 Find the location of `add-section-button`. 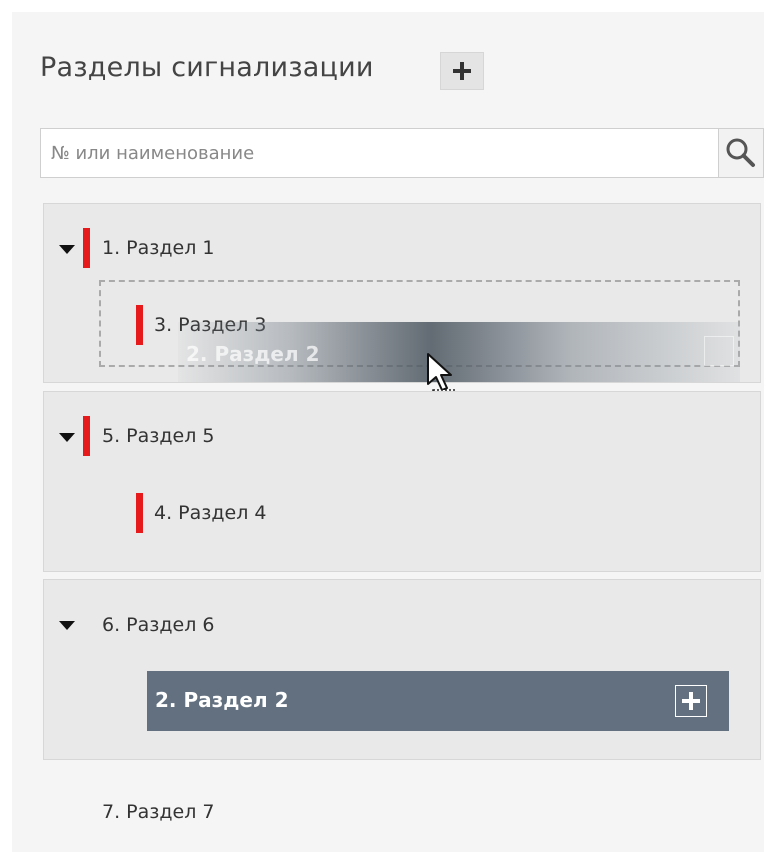

add-section-button is located at coordinates (462, 71).